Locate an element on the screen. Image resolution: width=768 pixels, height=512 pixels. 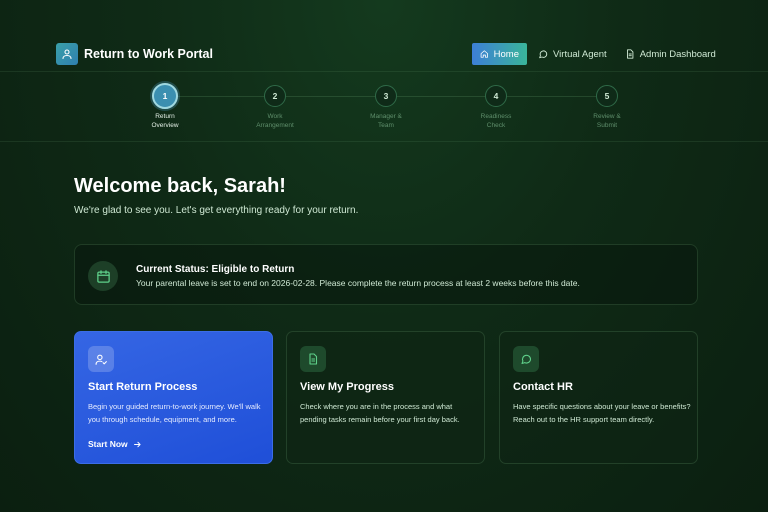
brand-title: Return to Work Portal is located at coordinates (148, 54).